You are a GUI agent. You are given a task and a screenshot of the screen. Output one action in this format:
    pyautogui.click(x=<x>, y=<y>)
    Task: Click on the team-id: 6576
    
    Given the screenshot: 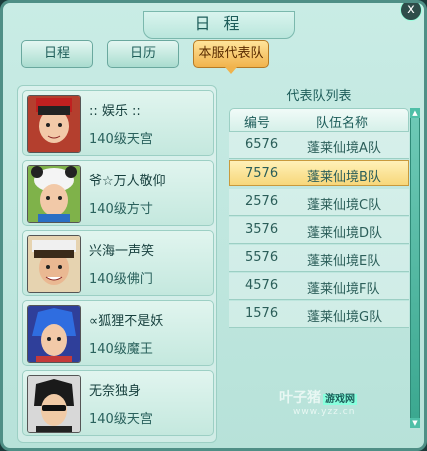 What is the action you would take?
    pyautogui.click(x=262, y=144)
    